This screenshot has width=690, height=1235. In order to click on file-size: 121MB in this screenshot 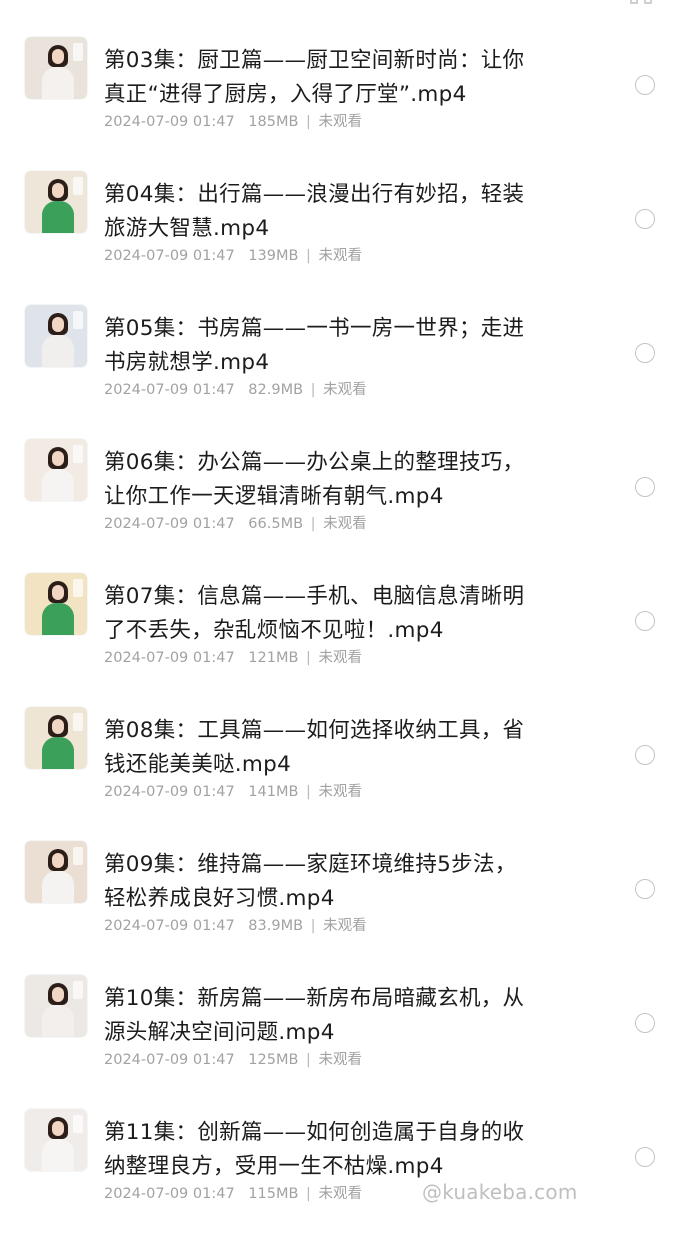, I will do `click(273, 658)`.